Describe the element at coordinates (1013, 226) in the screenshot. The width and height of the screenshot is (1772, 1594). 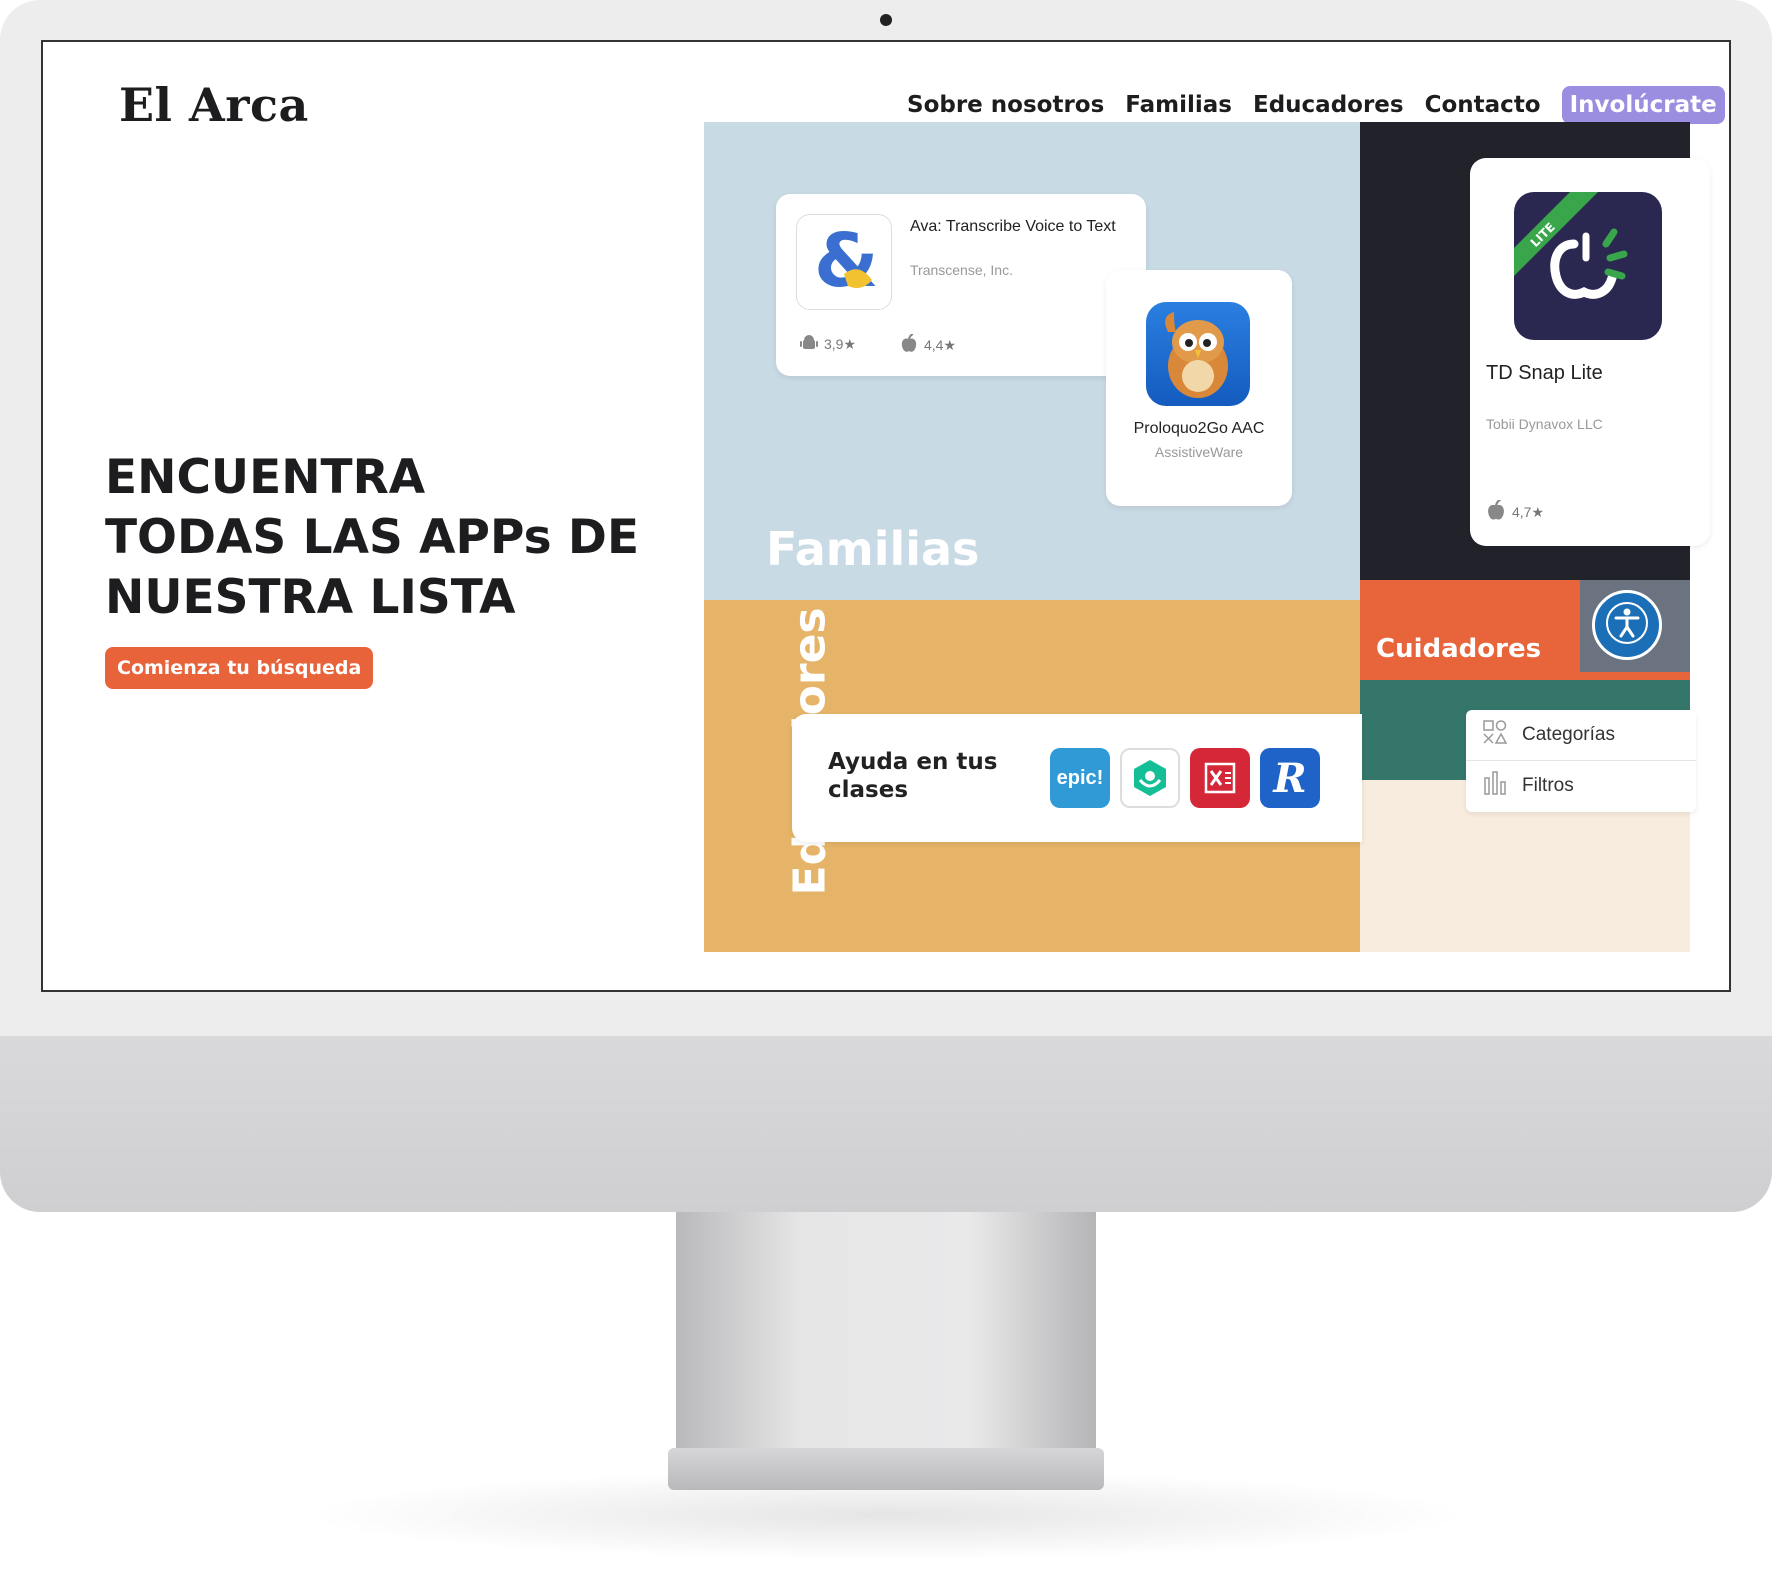
I see `ava-app-title: Ava: Transcribe Voice to Text` at that location.